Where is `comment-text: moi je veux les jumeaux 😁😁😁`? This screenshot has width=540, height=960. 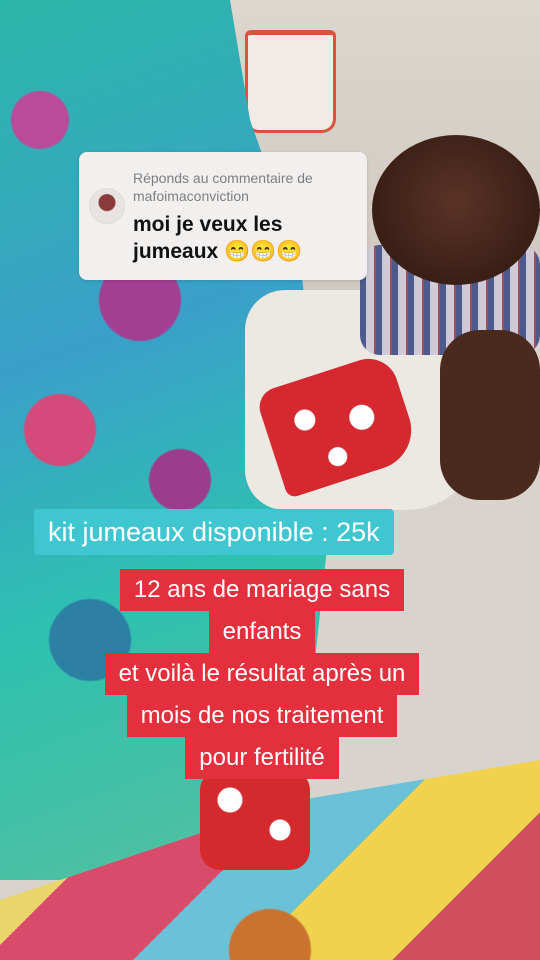 comment-text: moi je veux les jumeaux 😁😁😁 is located at coordinates (218, 238).